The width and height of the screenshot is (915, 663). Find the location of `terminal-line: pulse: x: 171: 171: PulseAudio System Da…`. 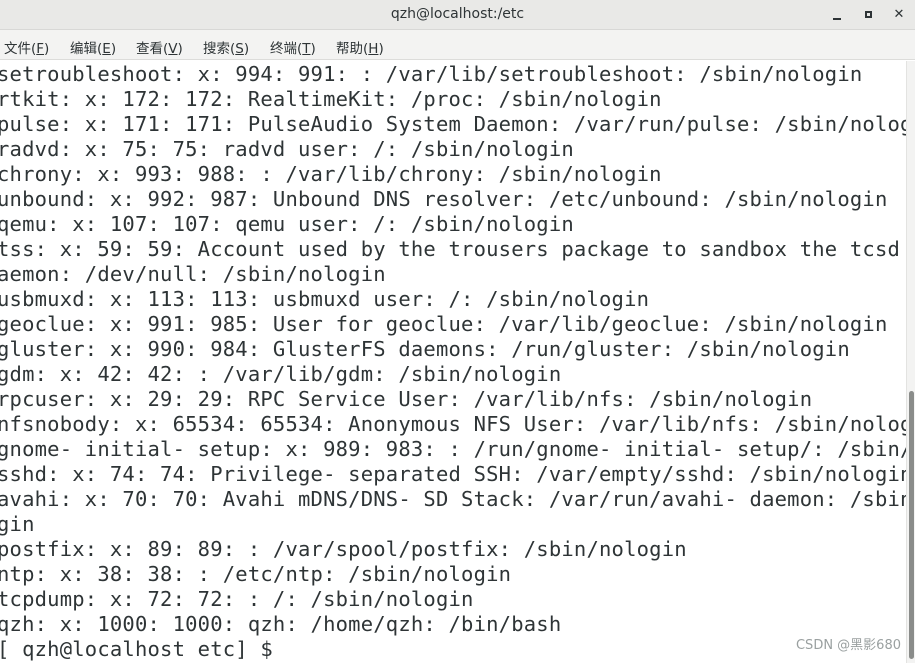

terminal-line: pulse: x: 171: 171: PulseAudio System Da… is located at coordinates (453, 124).